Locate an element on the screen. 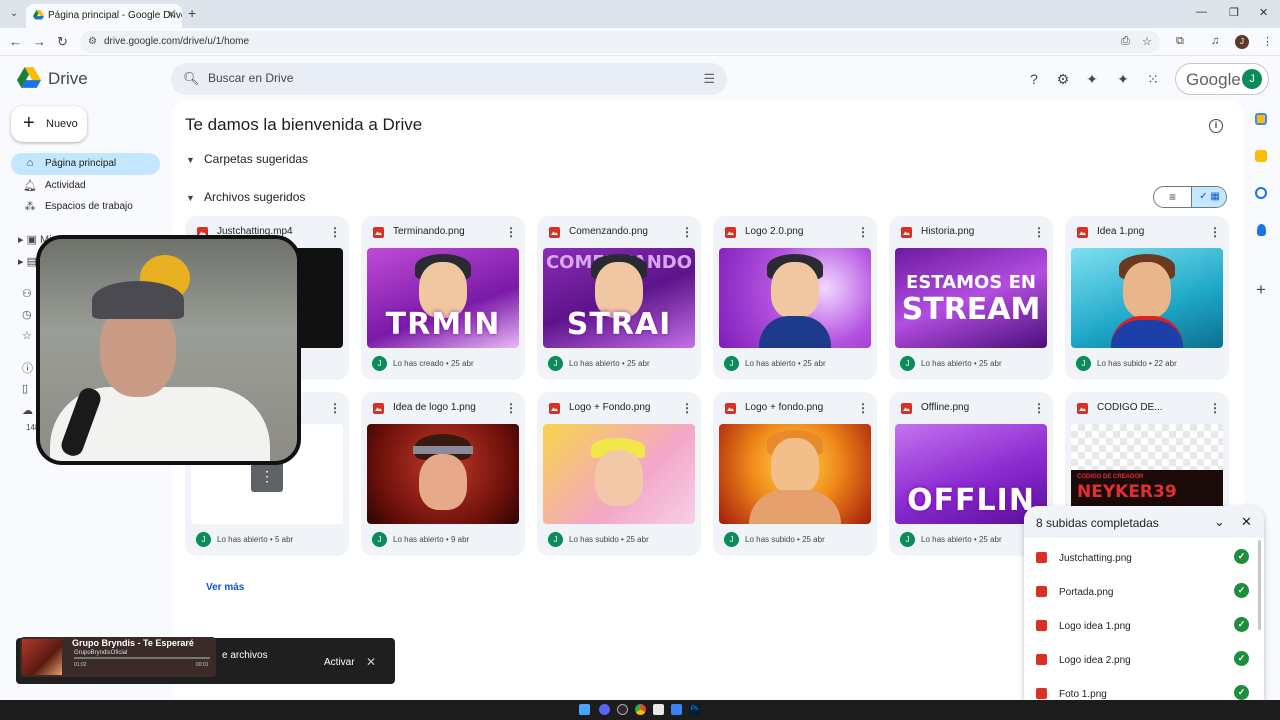  file-card: Logo 2.0.png ⋮ J Lo has abierto • 25 abr is located at coordinates (795, 298).